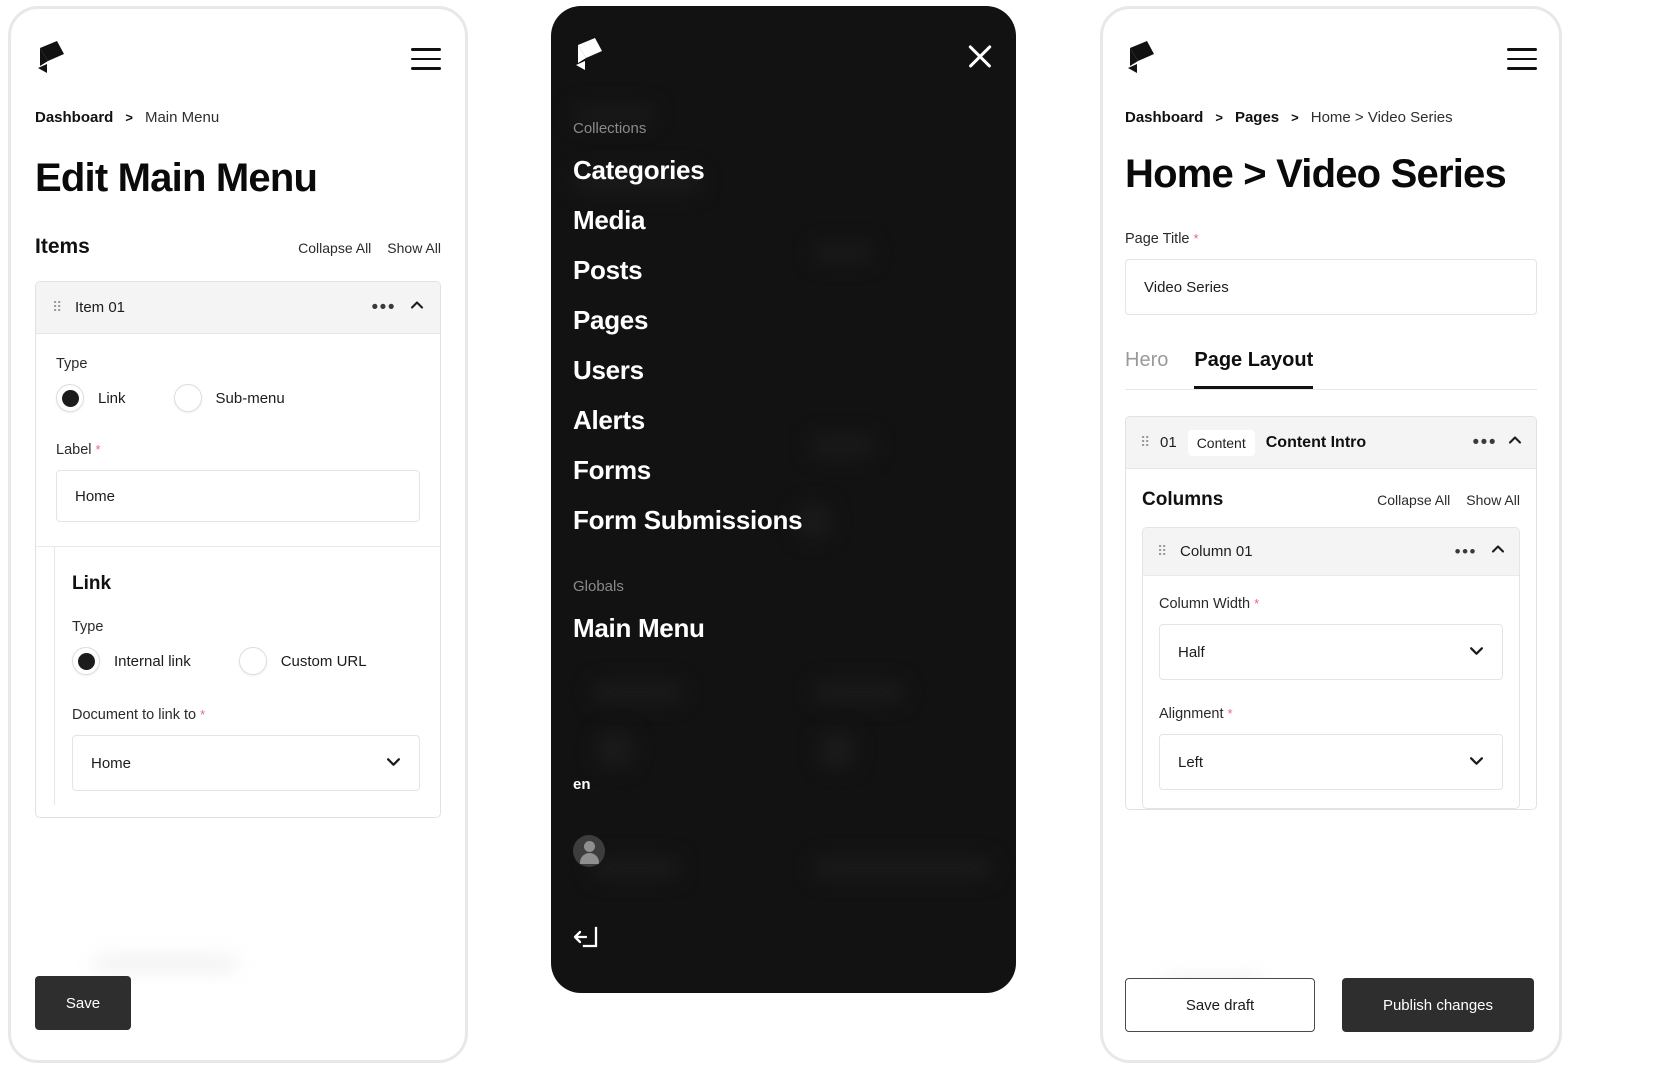 The image size is (1680, 1069). What do you see at coordinates (783, 56) in the screenshot?
I see `panel-two-topbar` at bounding box center [783, 56].